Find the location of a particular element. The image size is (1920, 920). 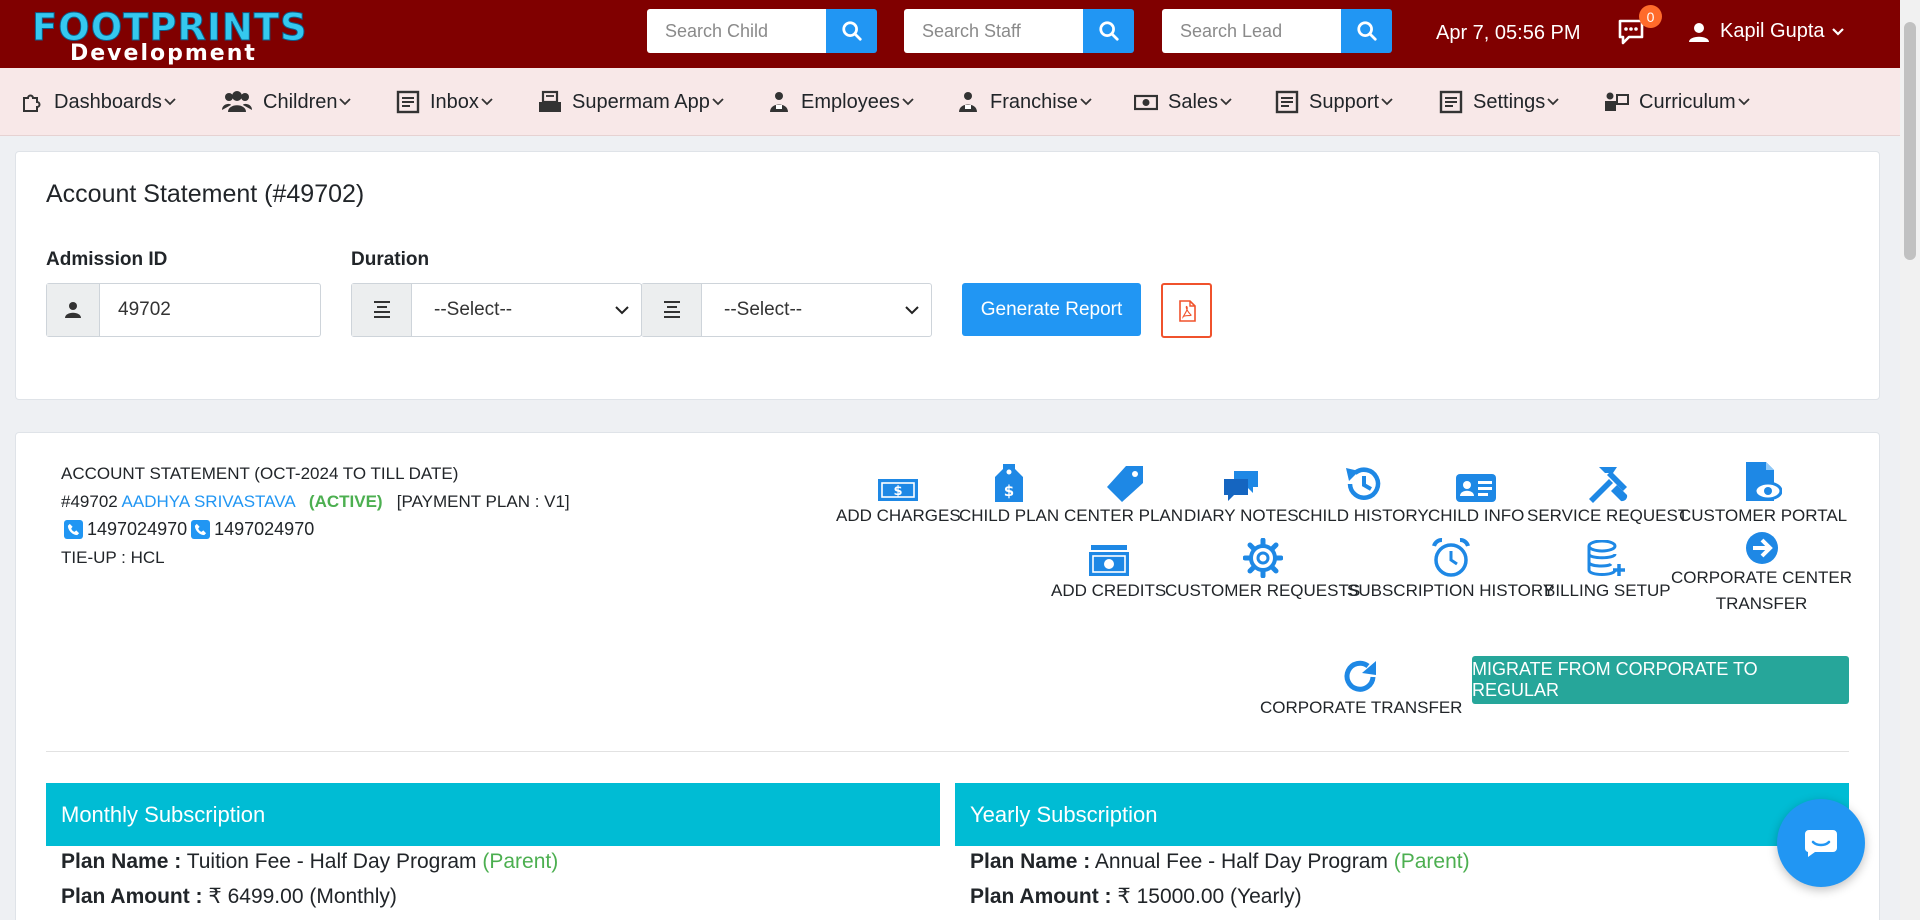

search-child-button is located at coordinates (851, 31).